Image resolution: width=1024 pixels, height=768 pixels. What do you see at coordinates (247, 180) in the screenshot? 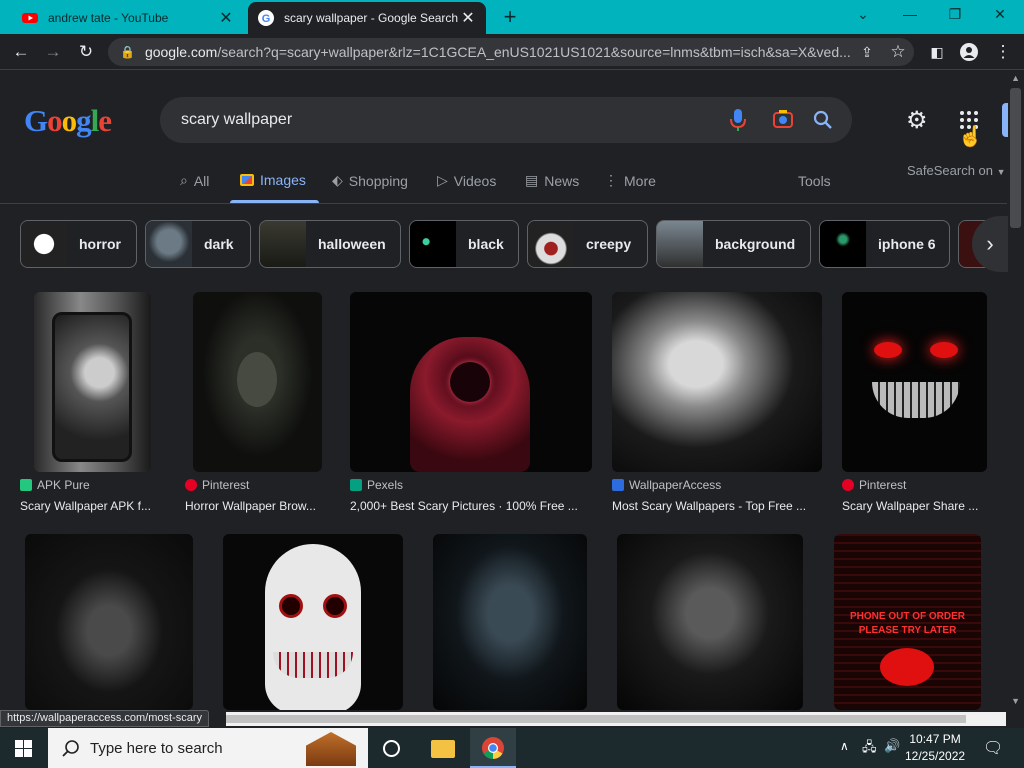
I see `image-icon` at bounding box center [247, 180].